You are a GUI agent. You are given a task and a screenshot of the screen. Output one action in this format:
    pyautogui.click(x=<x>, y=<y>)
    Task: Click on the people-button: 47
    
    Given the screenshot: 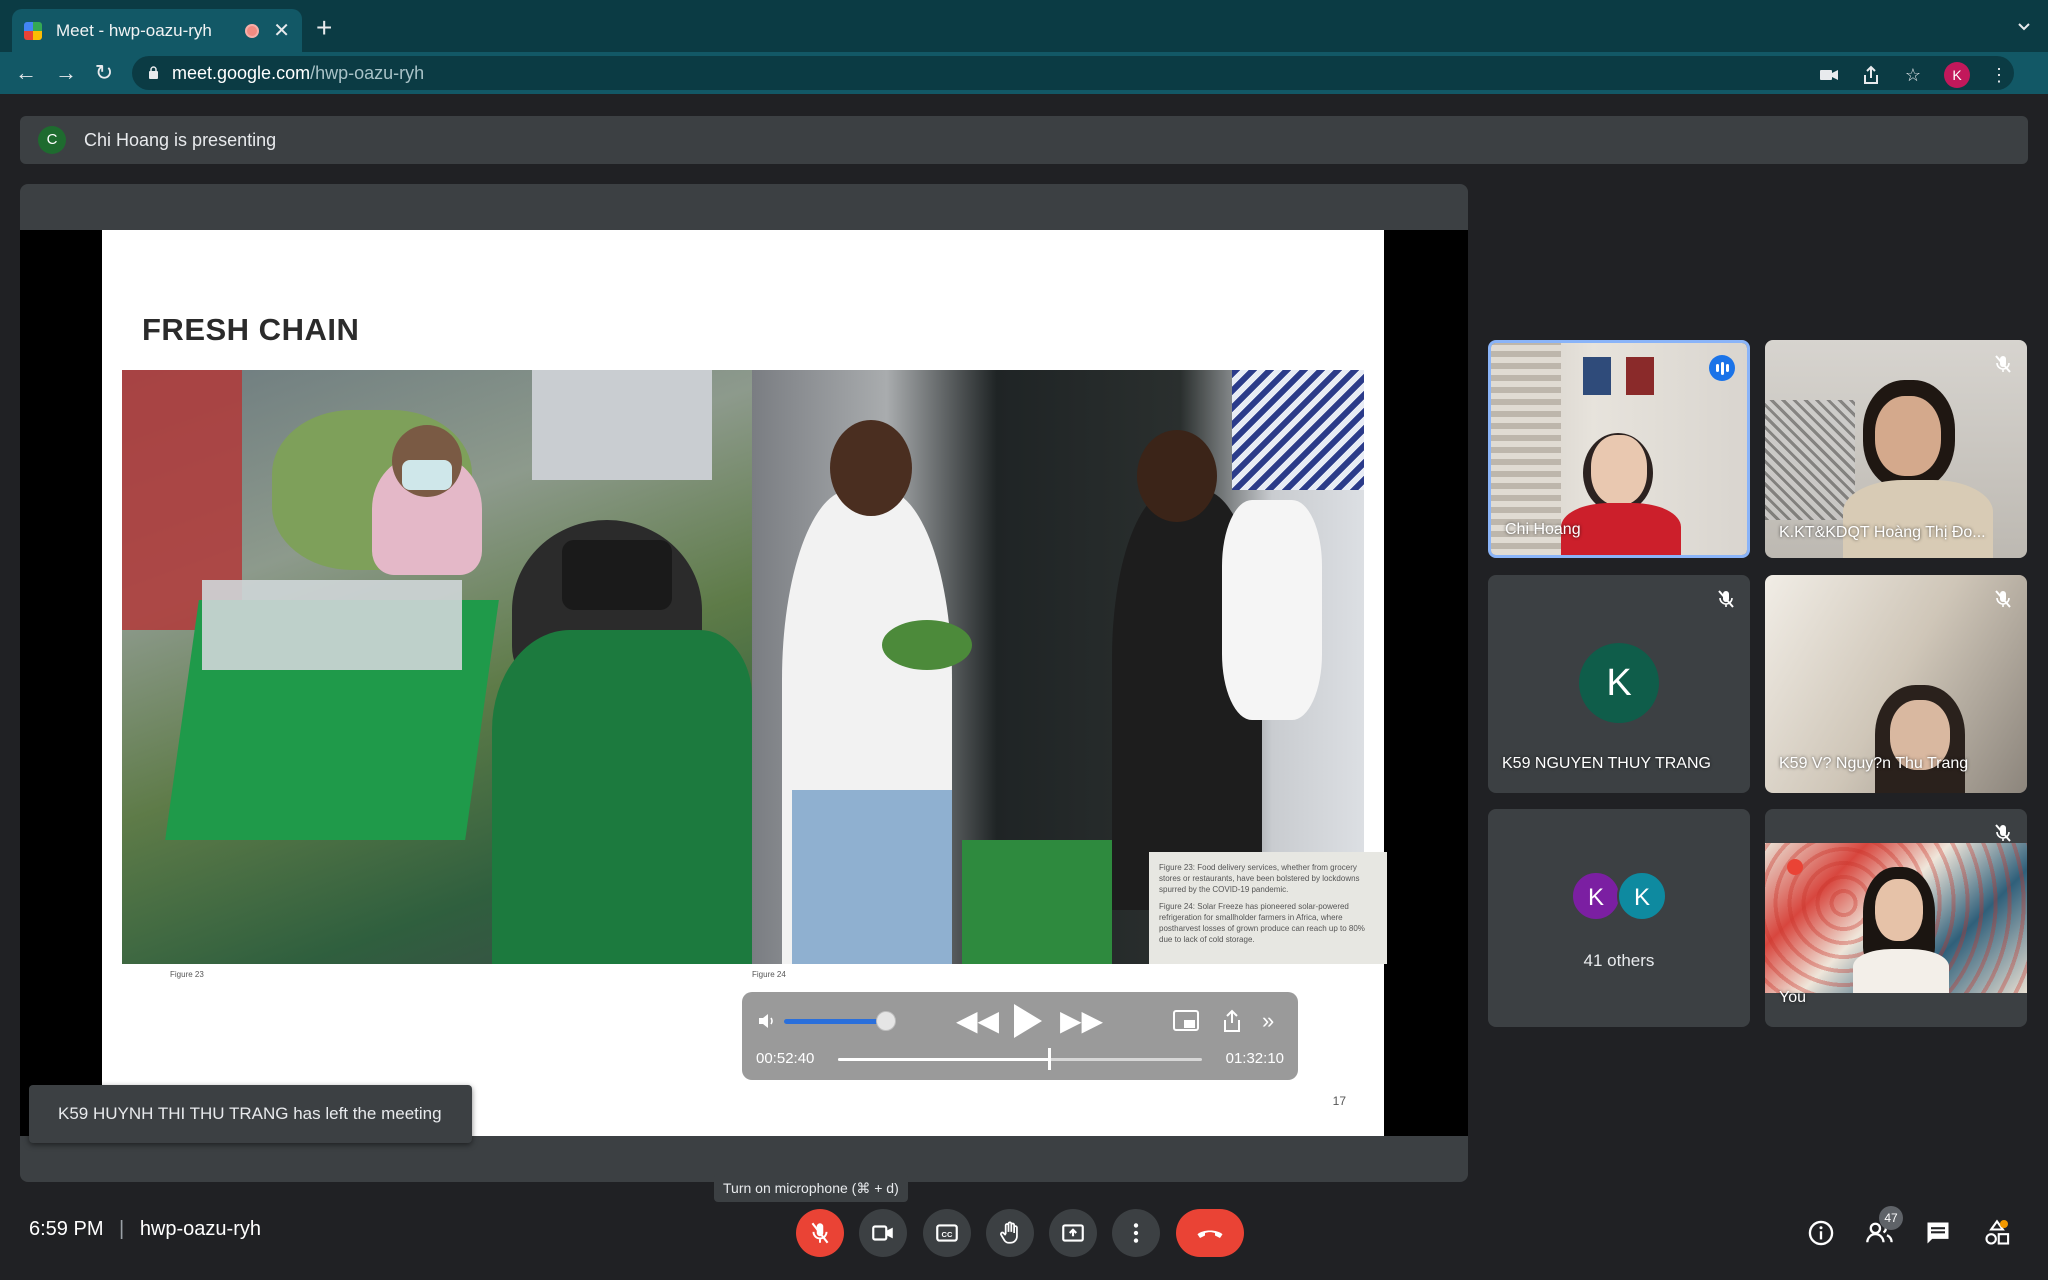 What is the action you would take?
    pyautogui.click(x=1884, y=1227)
    